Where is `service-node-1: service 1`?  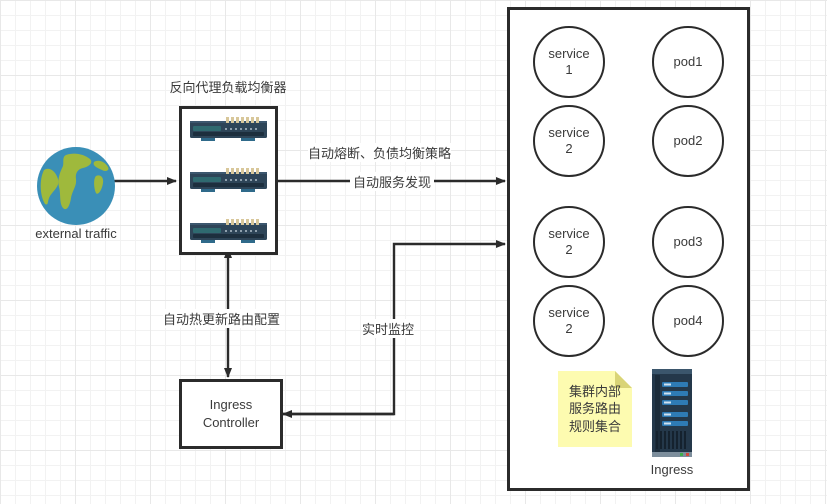 service-node-1: service 1 is located at coordinates (569, 62).